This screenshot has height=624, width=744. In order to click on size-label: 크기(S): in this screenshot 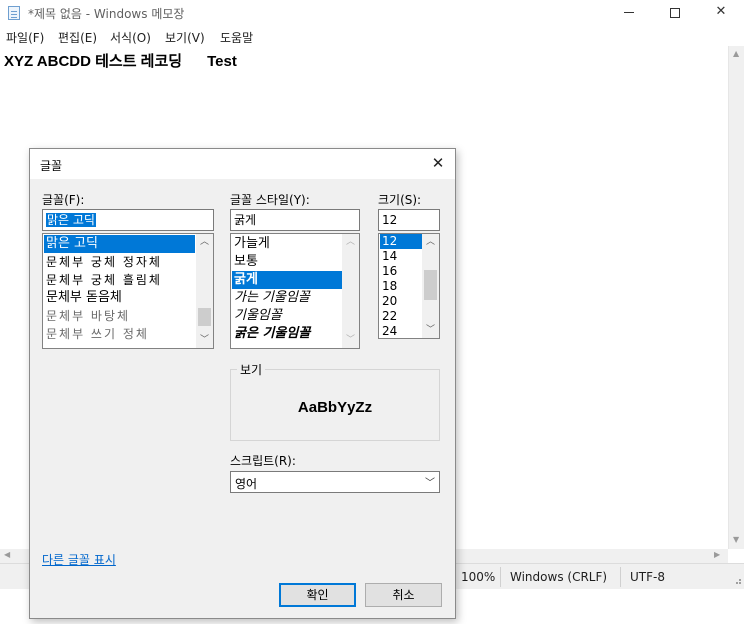, I will do `click(400, 200)`.